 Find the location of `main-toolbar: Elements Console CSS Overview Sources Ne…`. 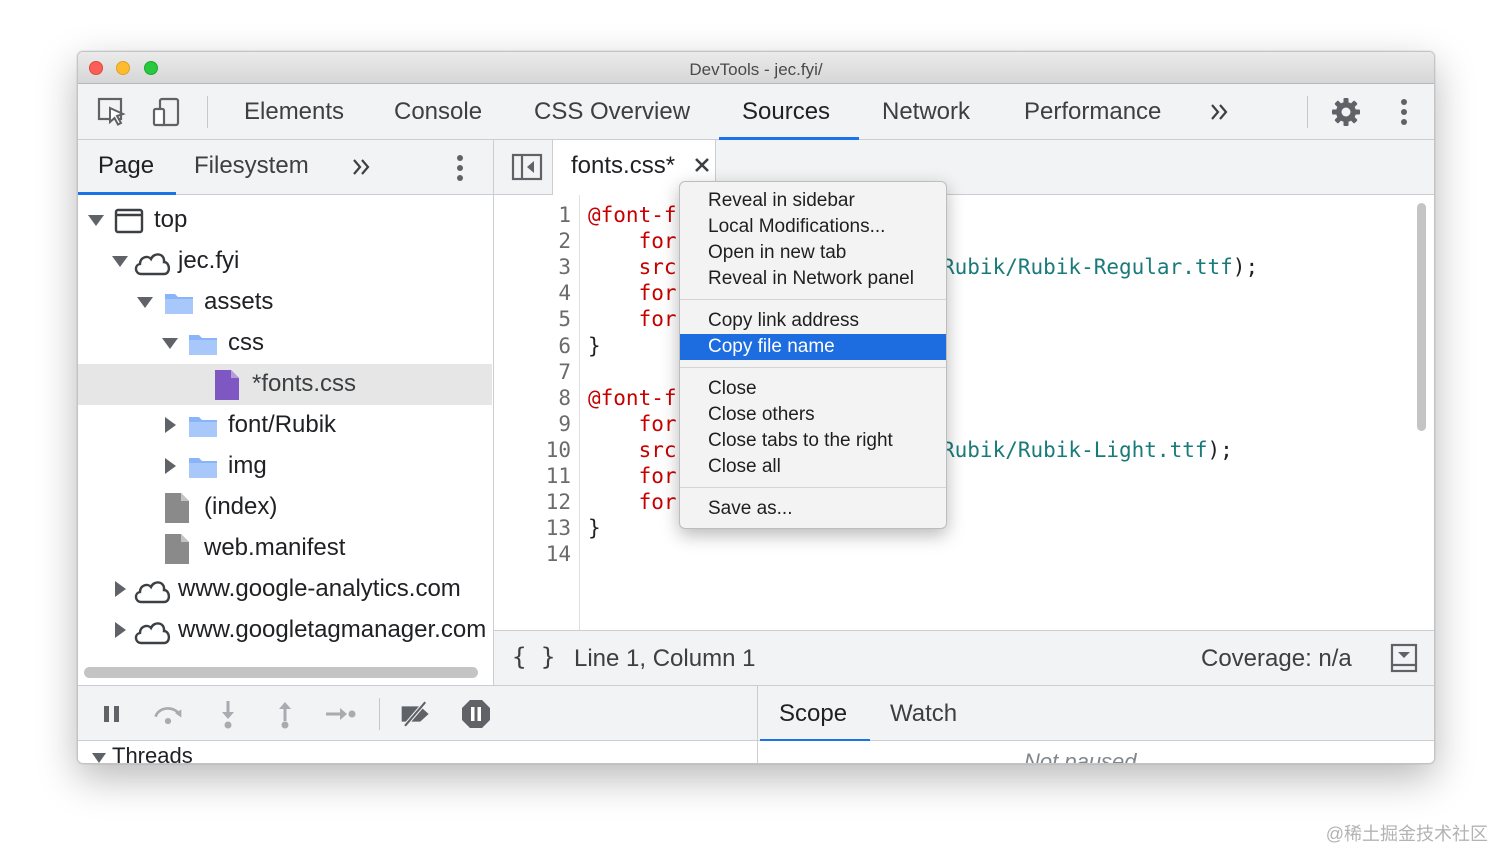

main-toolbar: Elements Console CSS Overview Sources Ne… is located at coordinates (756, 112).